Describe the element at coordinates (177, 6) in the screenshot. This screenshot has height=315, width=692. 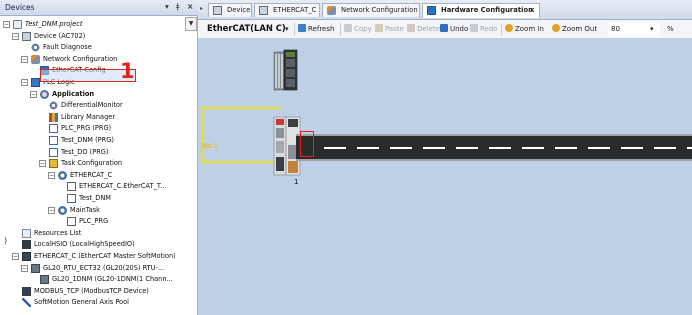
I see `pin-icon: ǂ` at that location.